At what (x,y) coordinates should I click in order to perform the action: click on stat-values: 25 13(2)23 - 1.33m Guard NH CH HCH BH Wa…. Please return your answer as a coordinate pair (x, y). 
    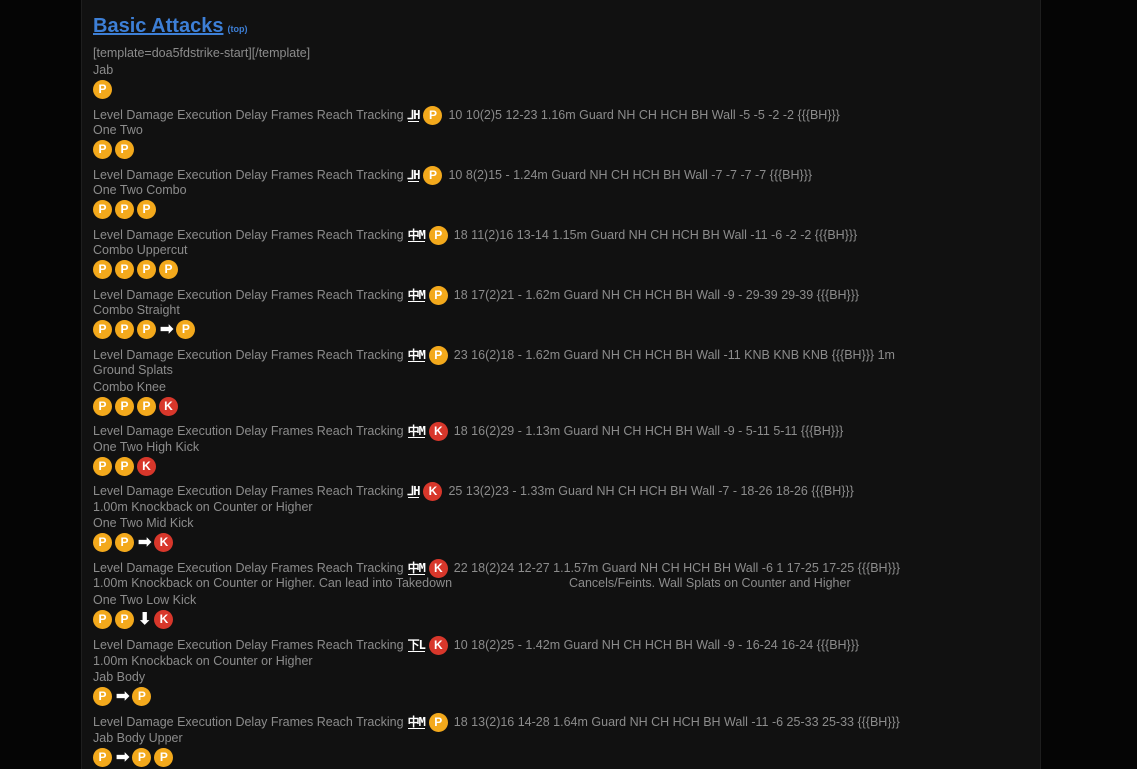
    Looking at the image, I should click on (651, 491).